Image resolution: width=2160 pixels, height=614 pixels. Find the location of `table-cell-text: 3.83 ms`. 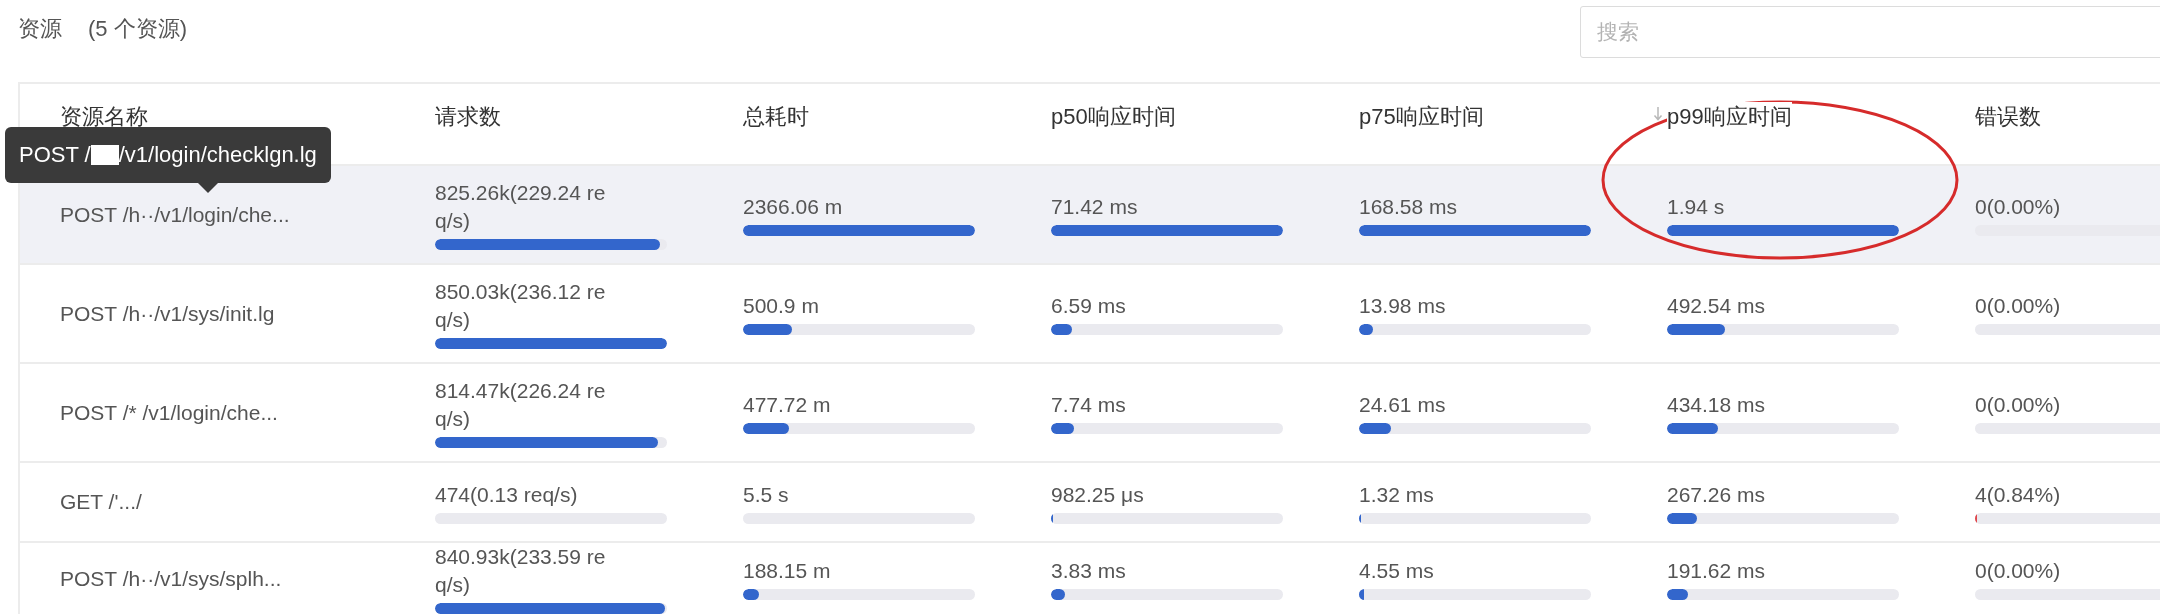

table-cell-text: 3.83 ms is located at coordinates (1089, 571).